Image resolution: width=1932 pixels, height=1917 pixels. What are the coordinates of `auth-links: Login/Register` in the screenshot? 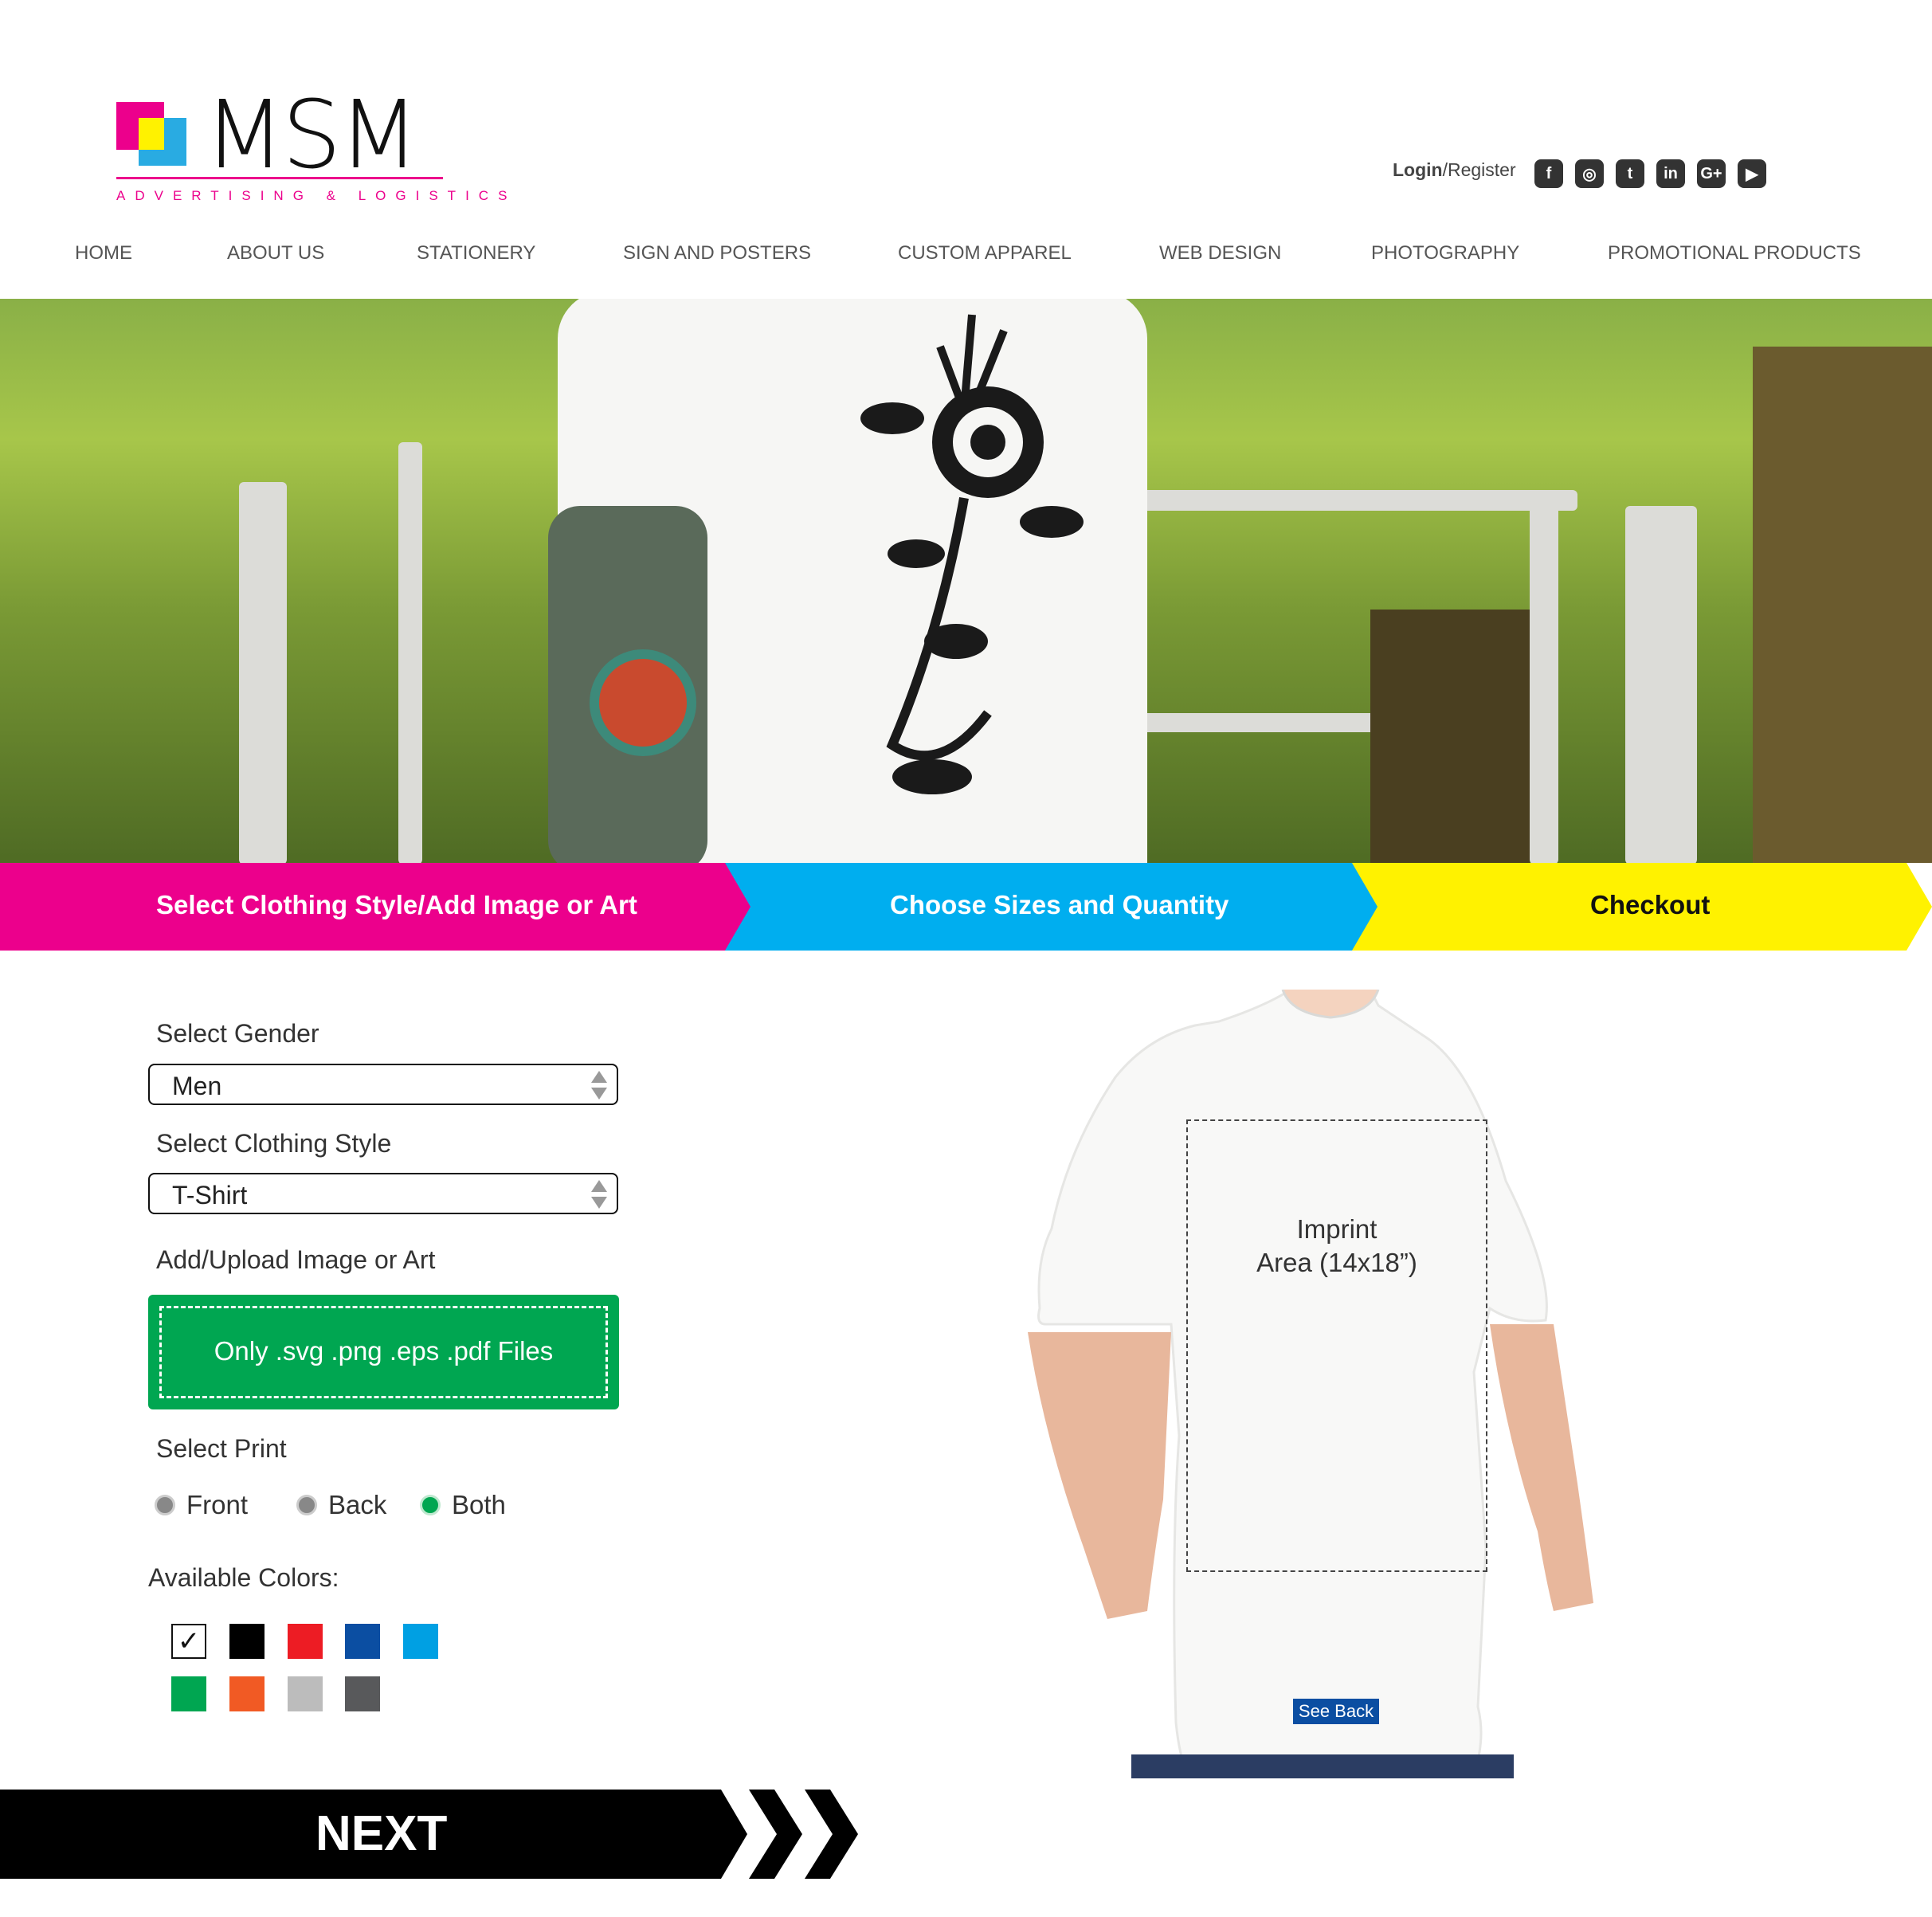 It's located at (1454, 170).